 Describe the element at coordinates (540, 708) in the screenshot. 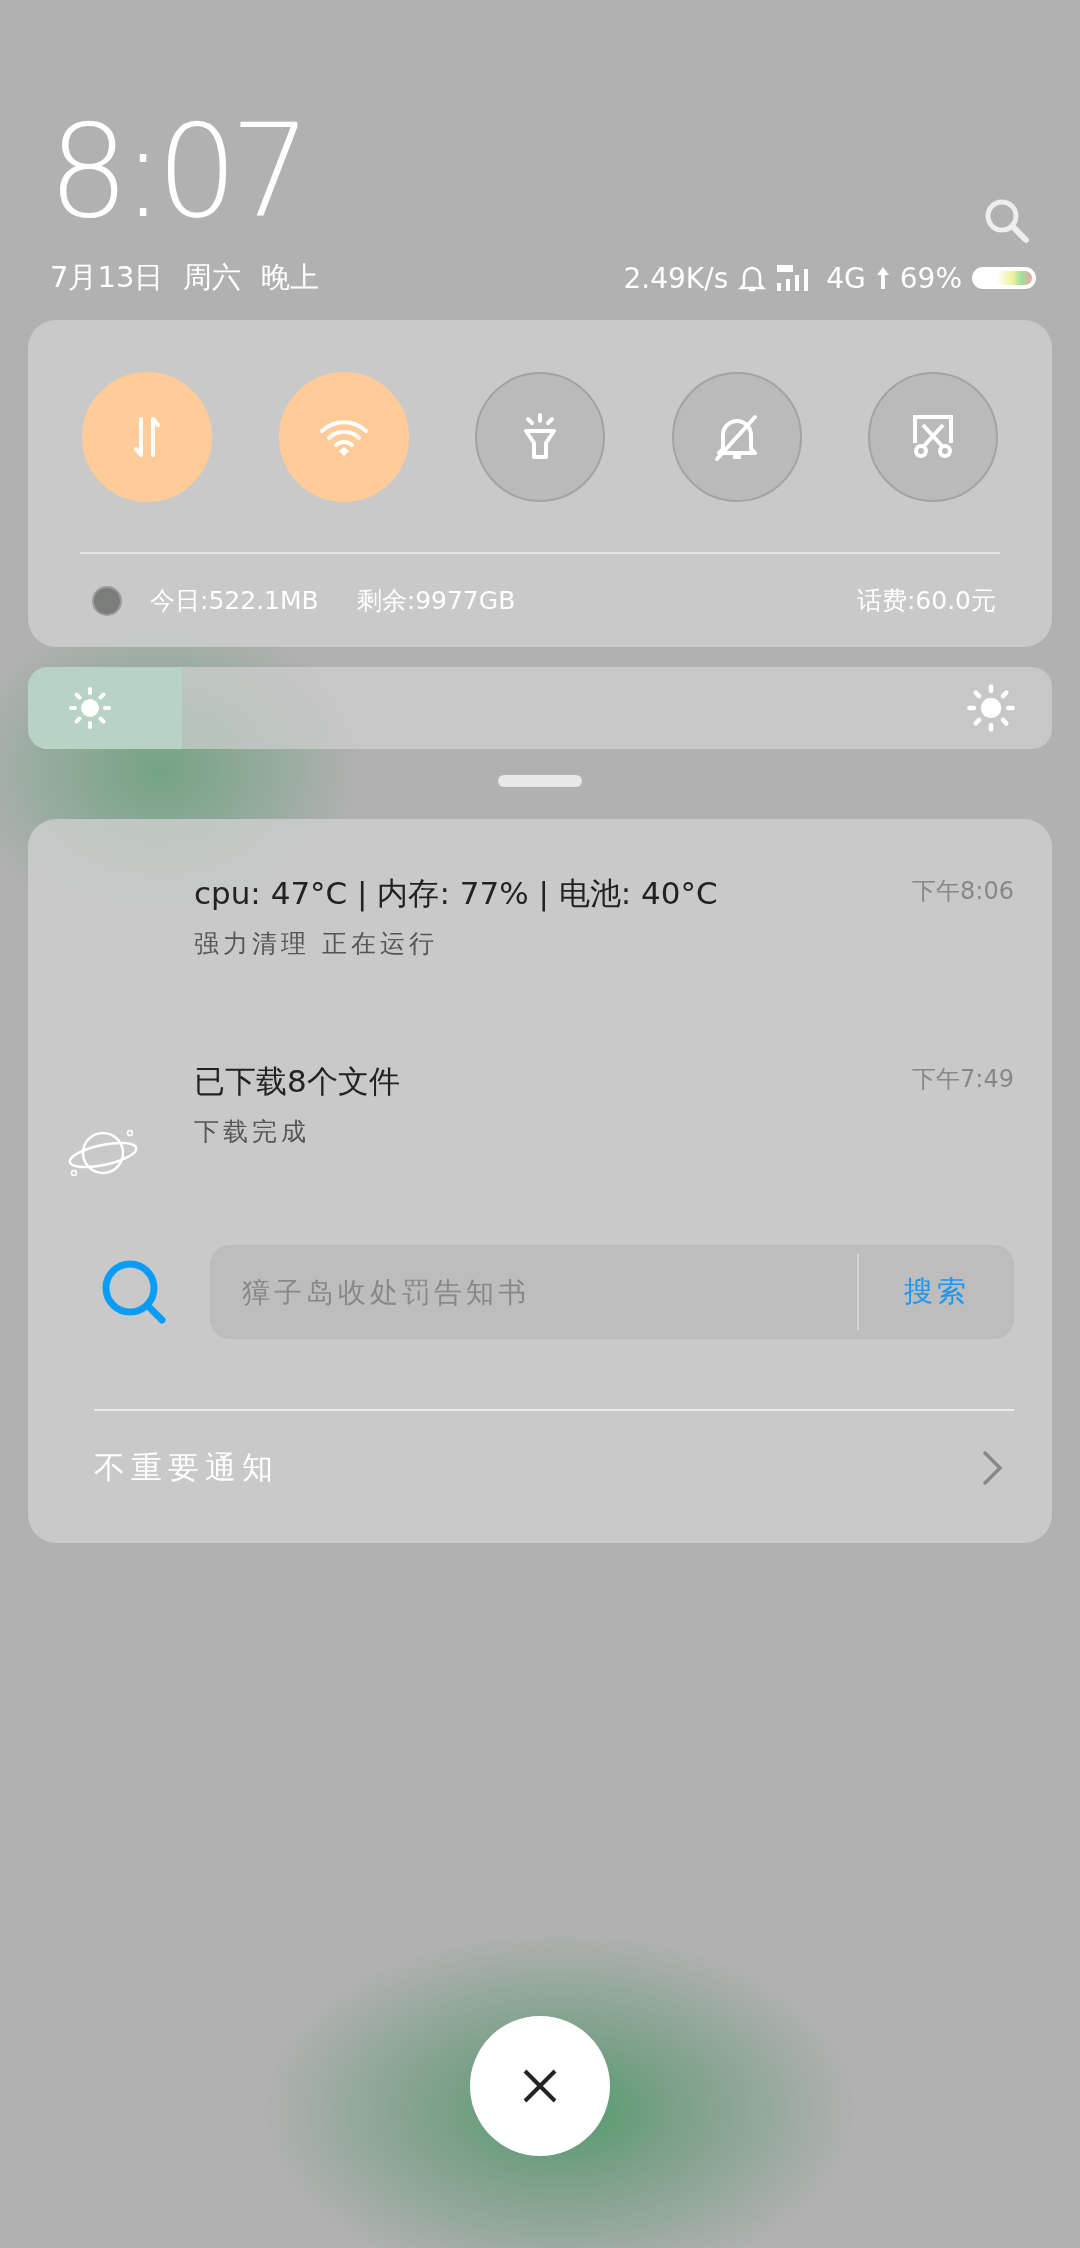

I see `brightness-slider` at that location.